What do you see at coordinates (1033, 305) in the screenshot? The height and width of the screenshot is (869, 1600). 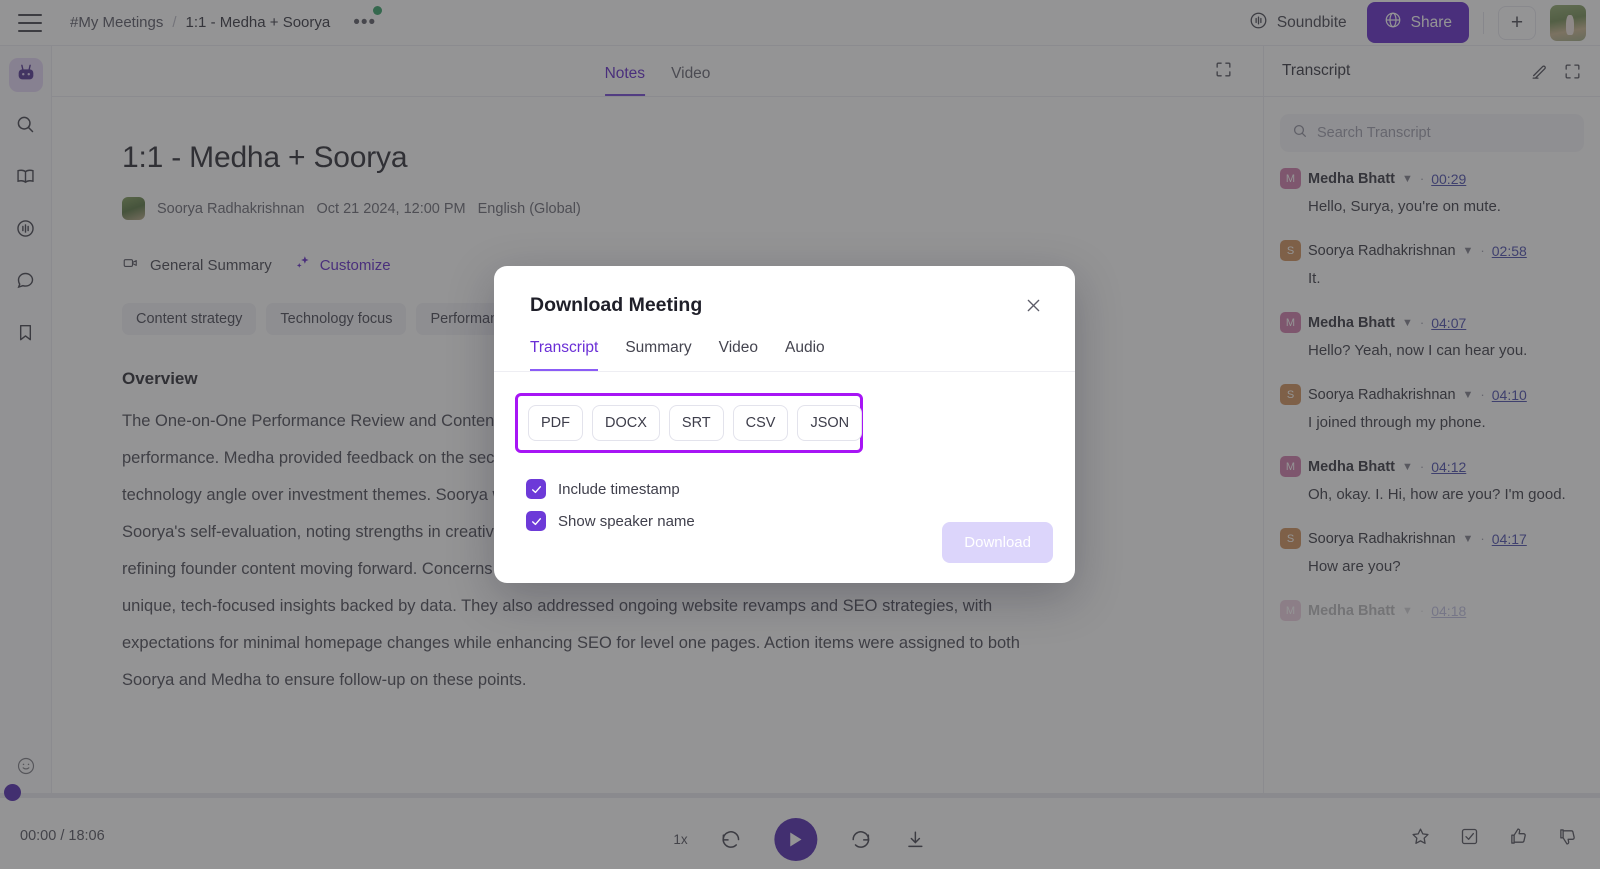 I see `close-icon` at bounding box center [1033, 305].